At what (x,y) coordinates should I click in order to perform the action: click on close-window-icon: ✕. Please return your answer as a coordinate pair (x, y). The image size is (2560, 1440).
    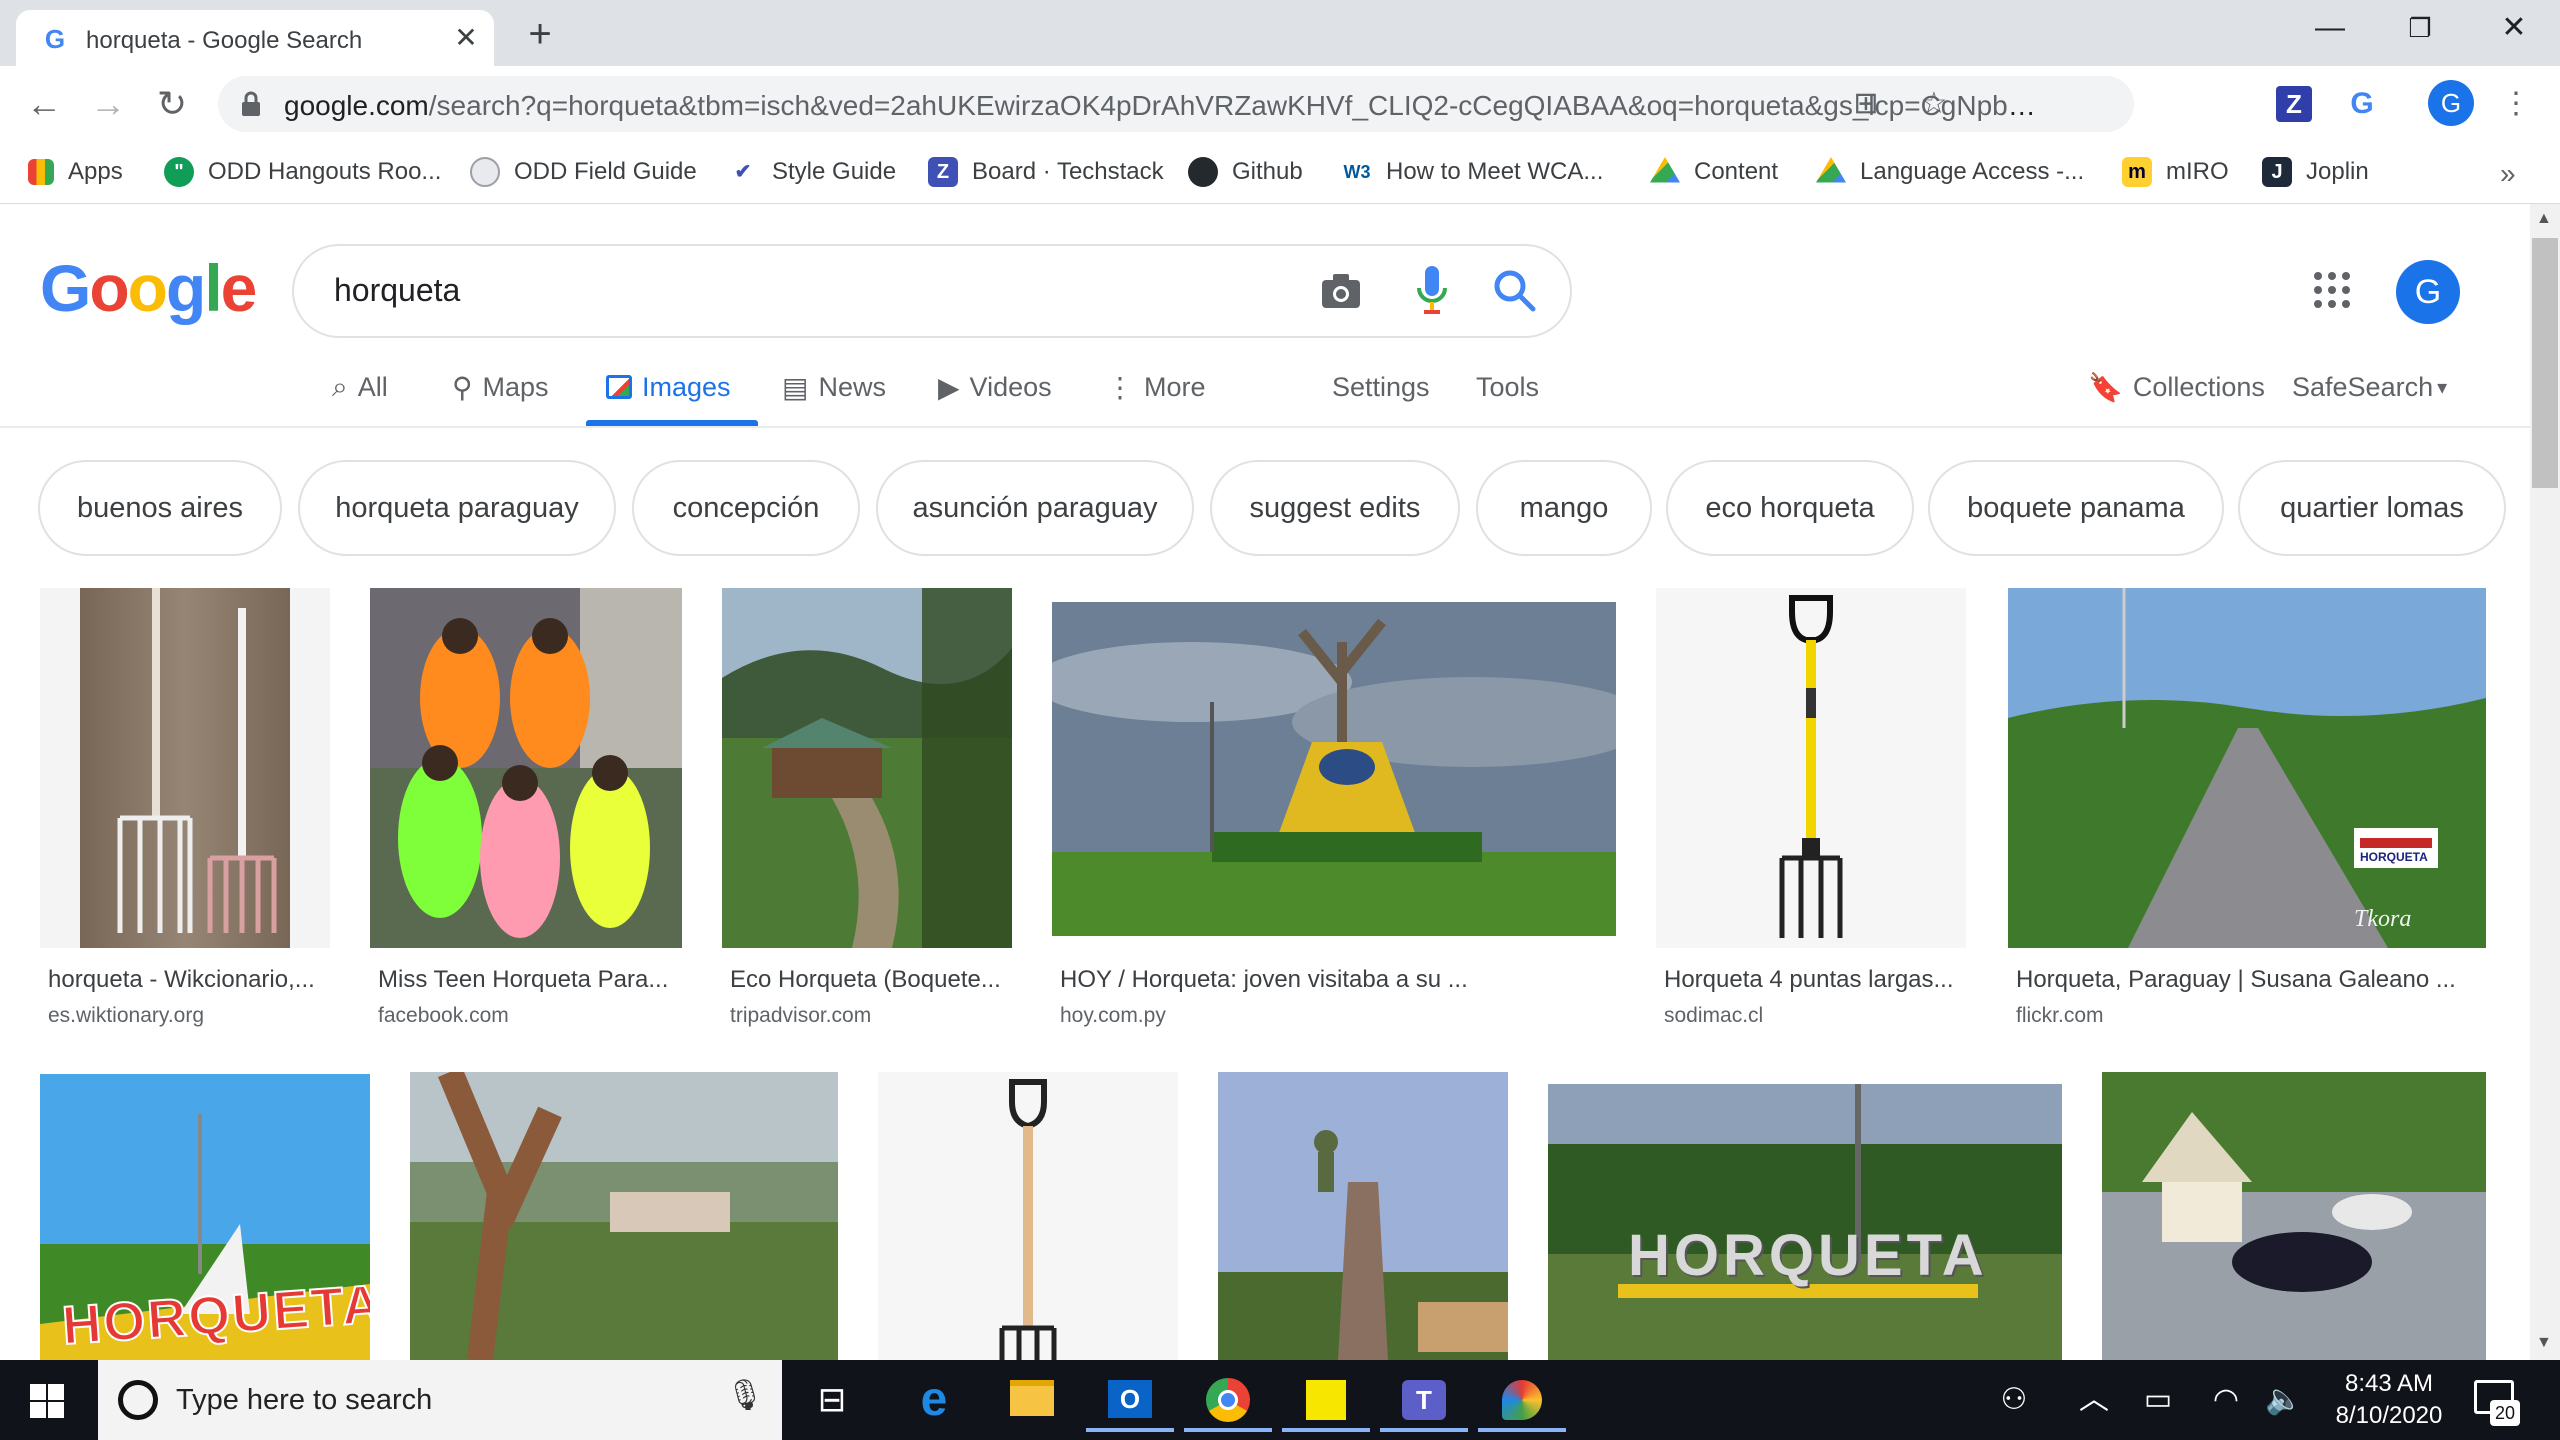
    Looking at the image, I should click on (2514, 28).